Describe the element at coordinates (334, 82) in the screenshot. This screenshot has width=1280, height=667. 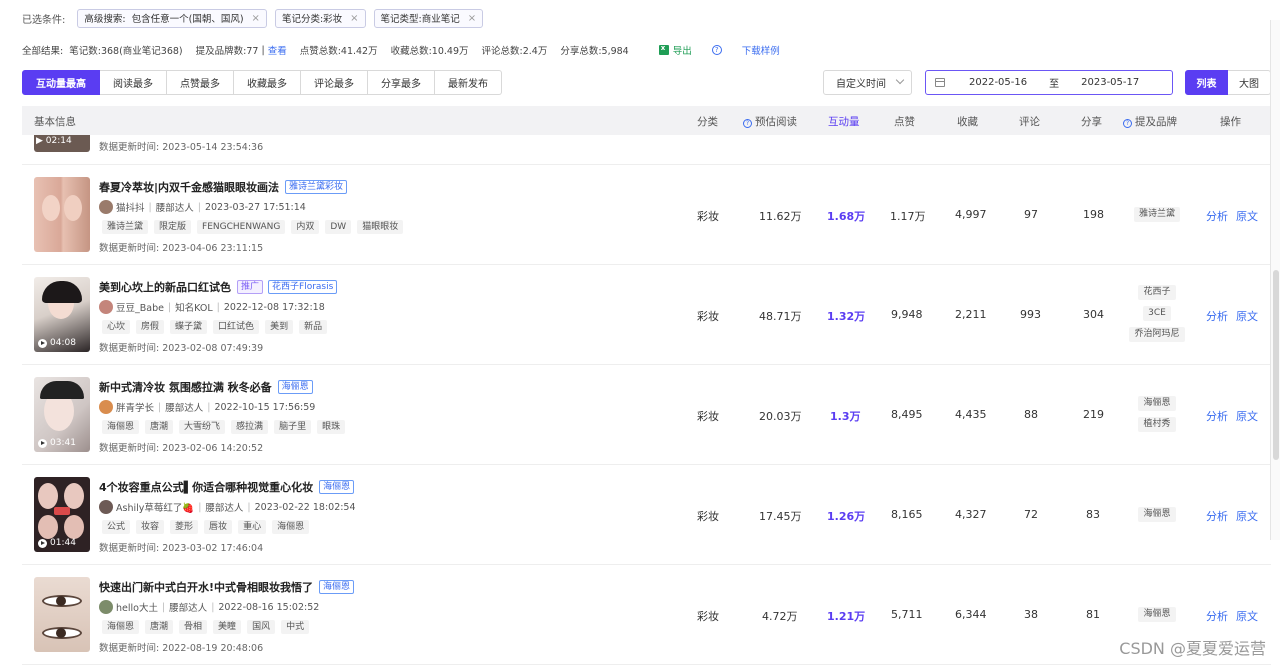
I see `tab-most-comments: 评论最多` at that location.